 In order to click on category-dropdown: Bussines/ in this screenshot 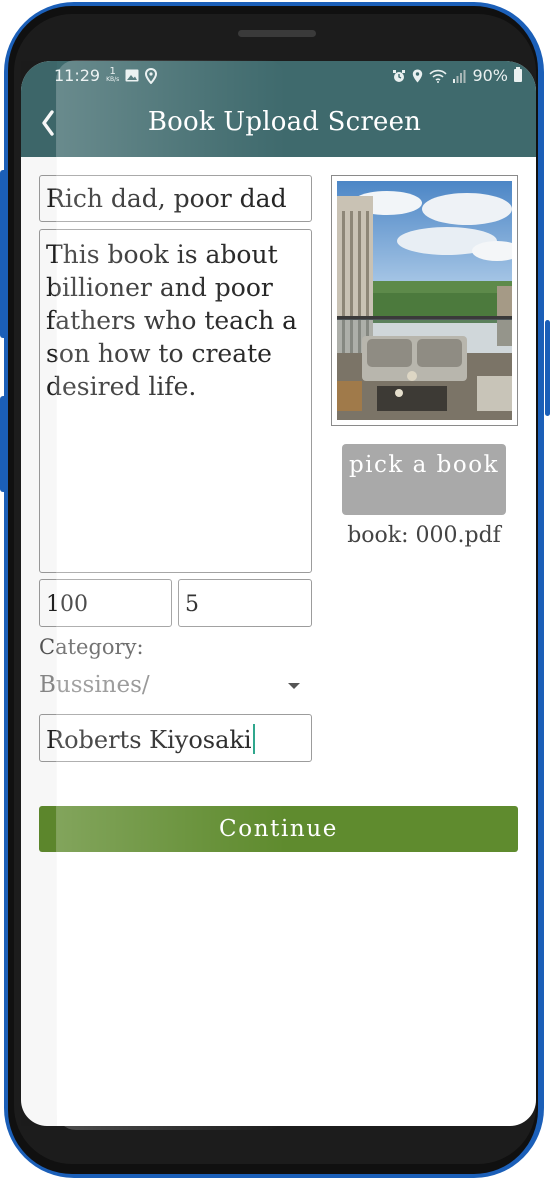, I will do `click(175, 686)`.